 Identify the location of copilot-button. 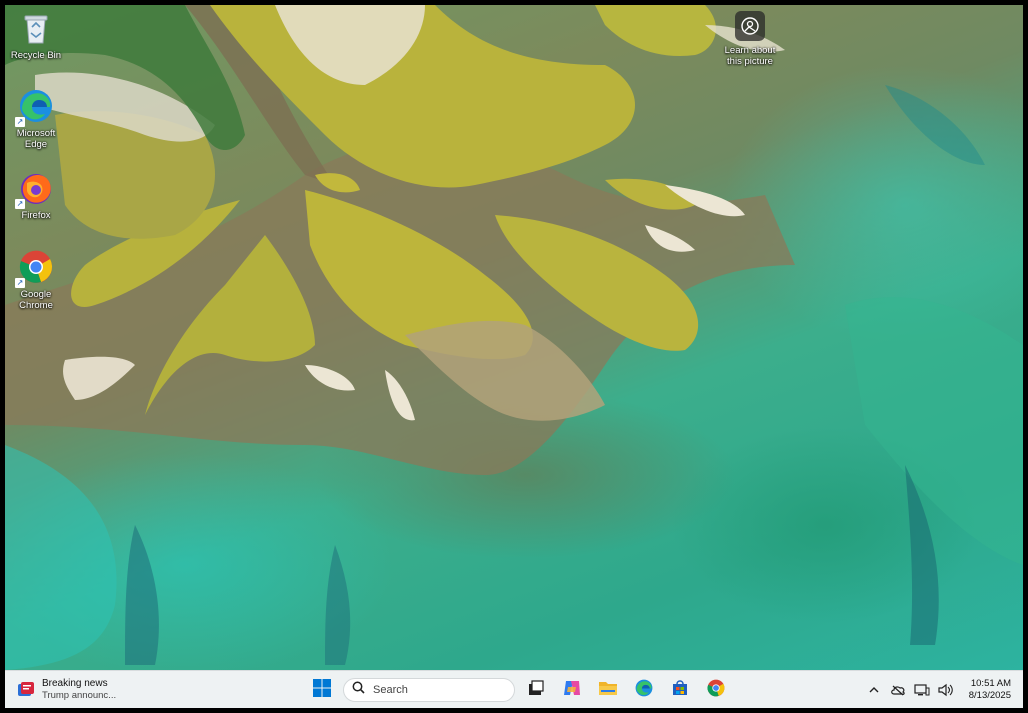
(572, 690).